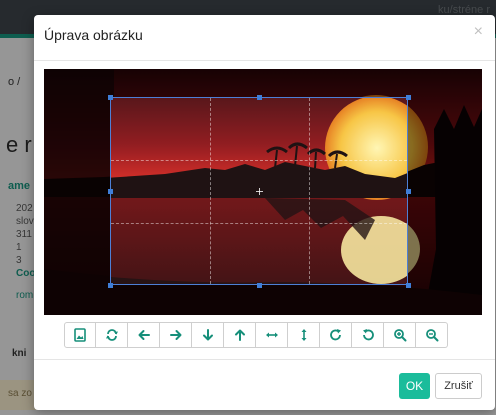 Image resolution: width=496 pixels, height=415 pixels. I want to click on move-right-button, so click(176, 335).